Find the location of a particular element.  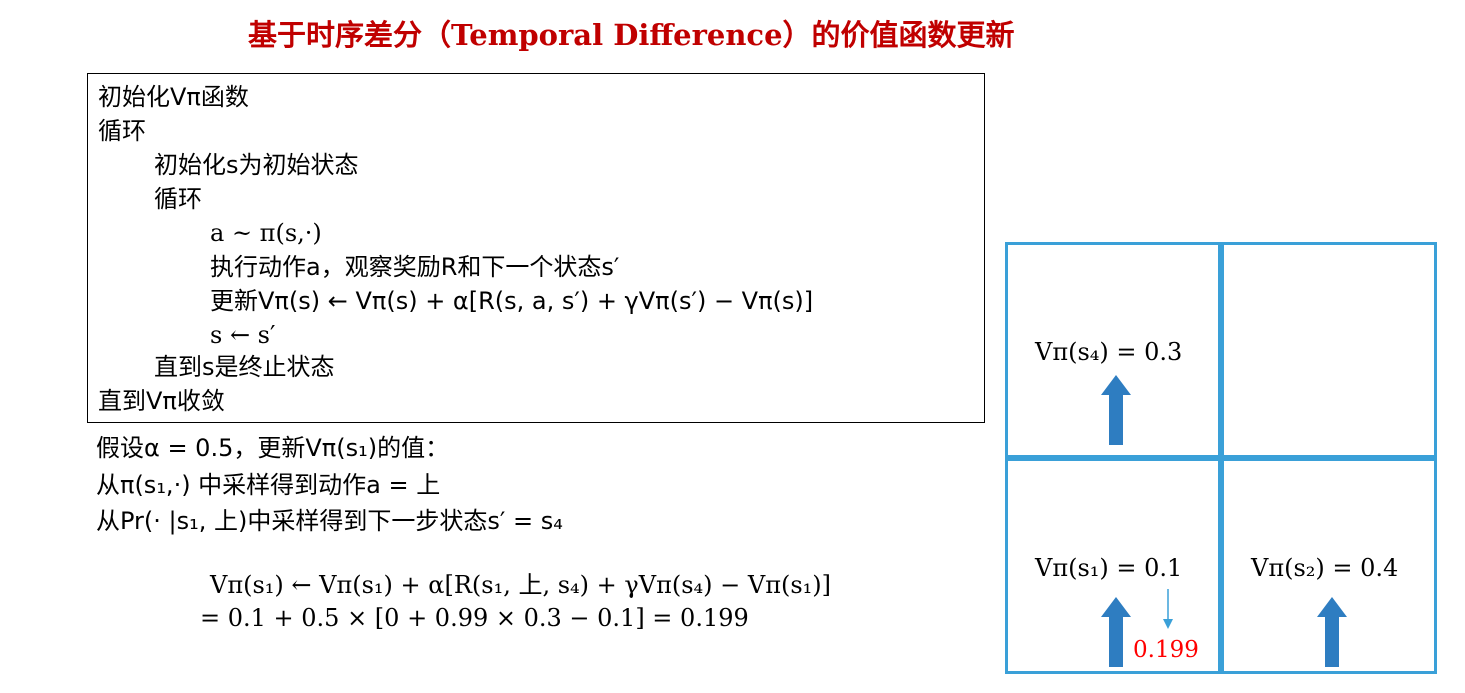

page-title: 基于时序差分（Temporal Difference）的价值函数更新 is located at coordinates (631, 35).